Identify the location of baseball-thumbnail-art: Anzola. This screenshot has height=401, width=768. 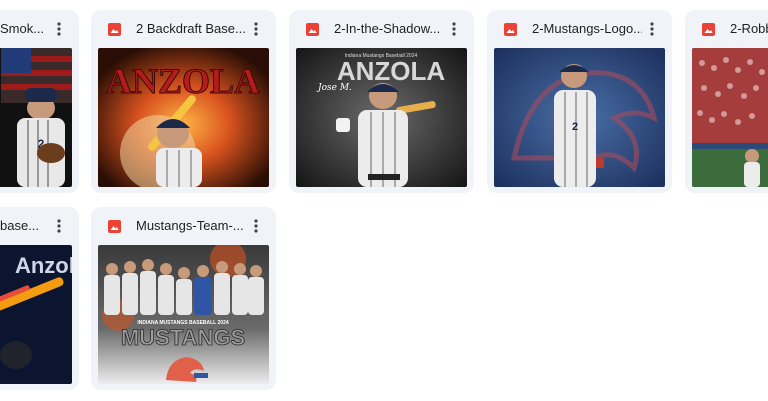
(36, 314).